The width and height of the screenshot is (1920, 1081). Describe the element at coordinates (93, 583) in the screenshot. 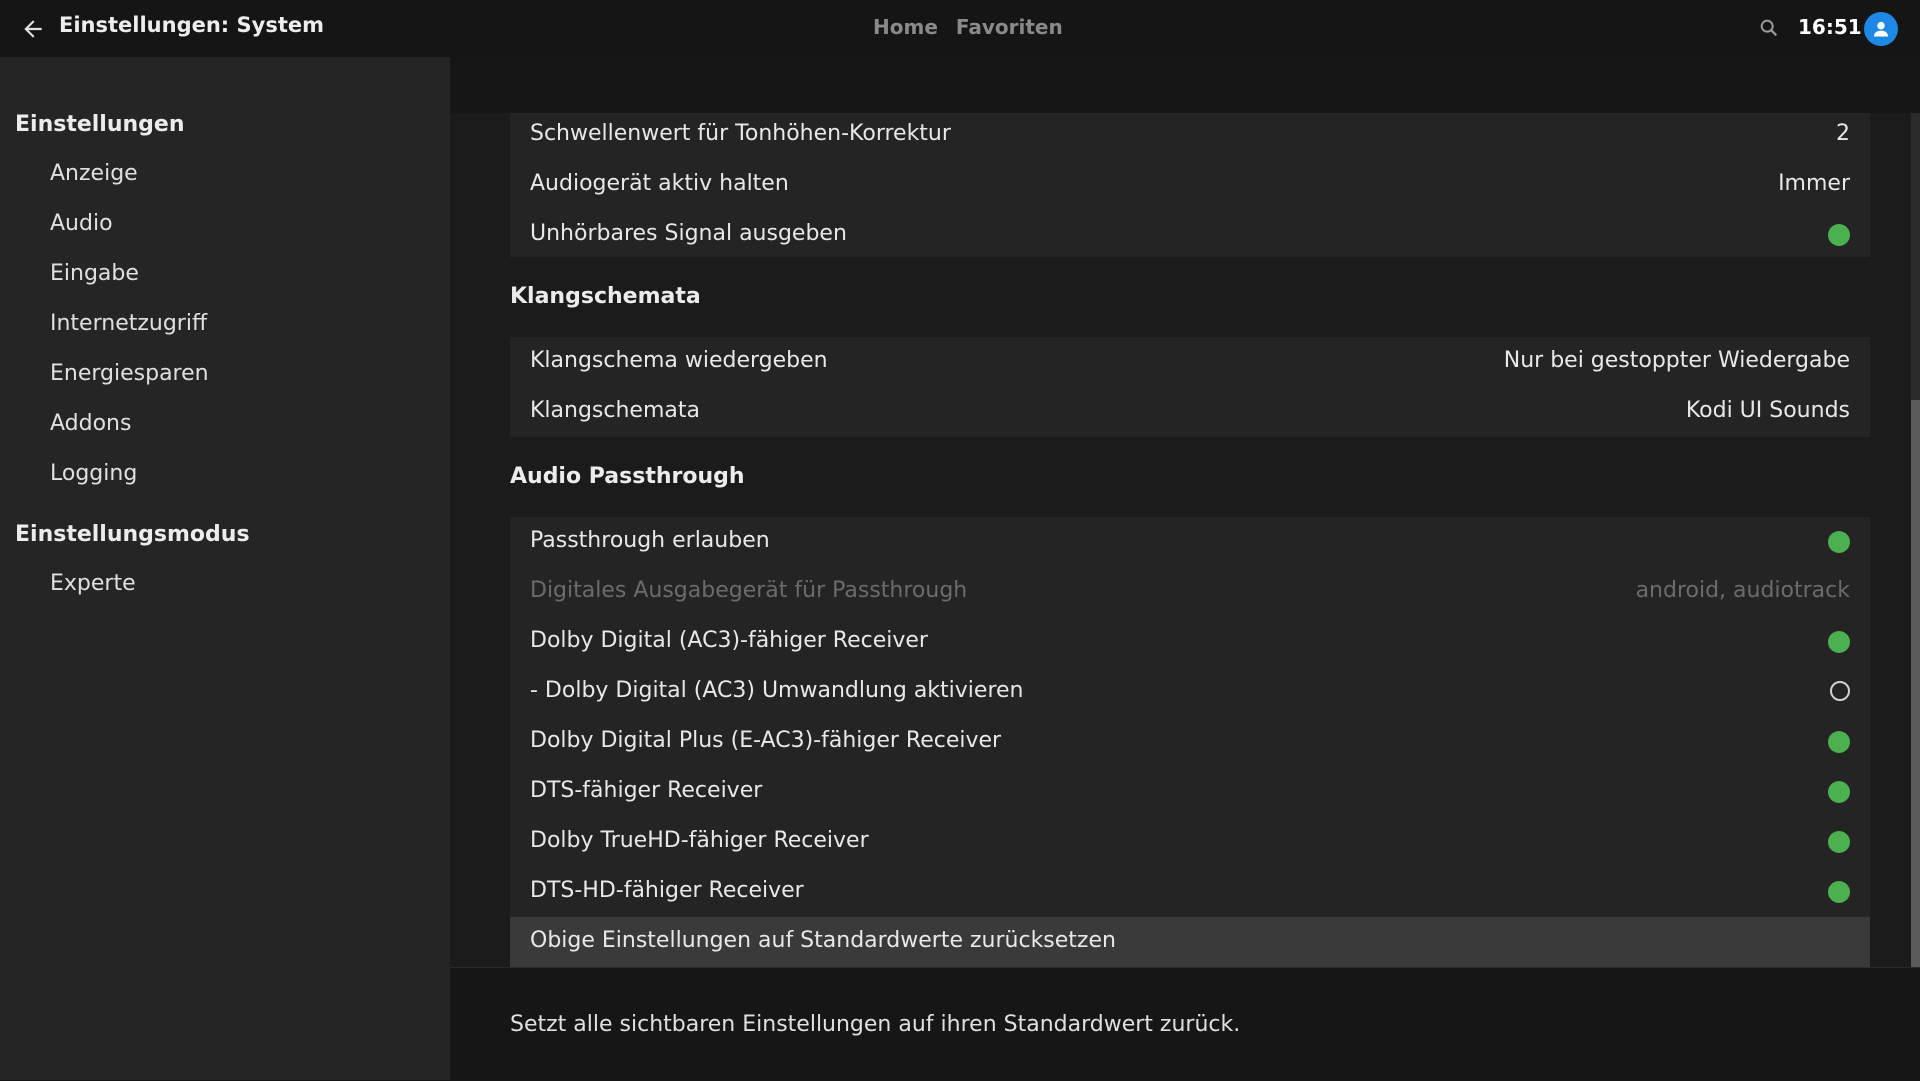

I see `settings-level-expert: Experte` at that location.